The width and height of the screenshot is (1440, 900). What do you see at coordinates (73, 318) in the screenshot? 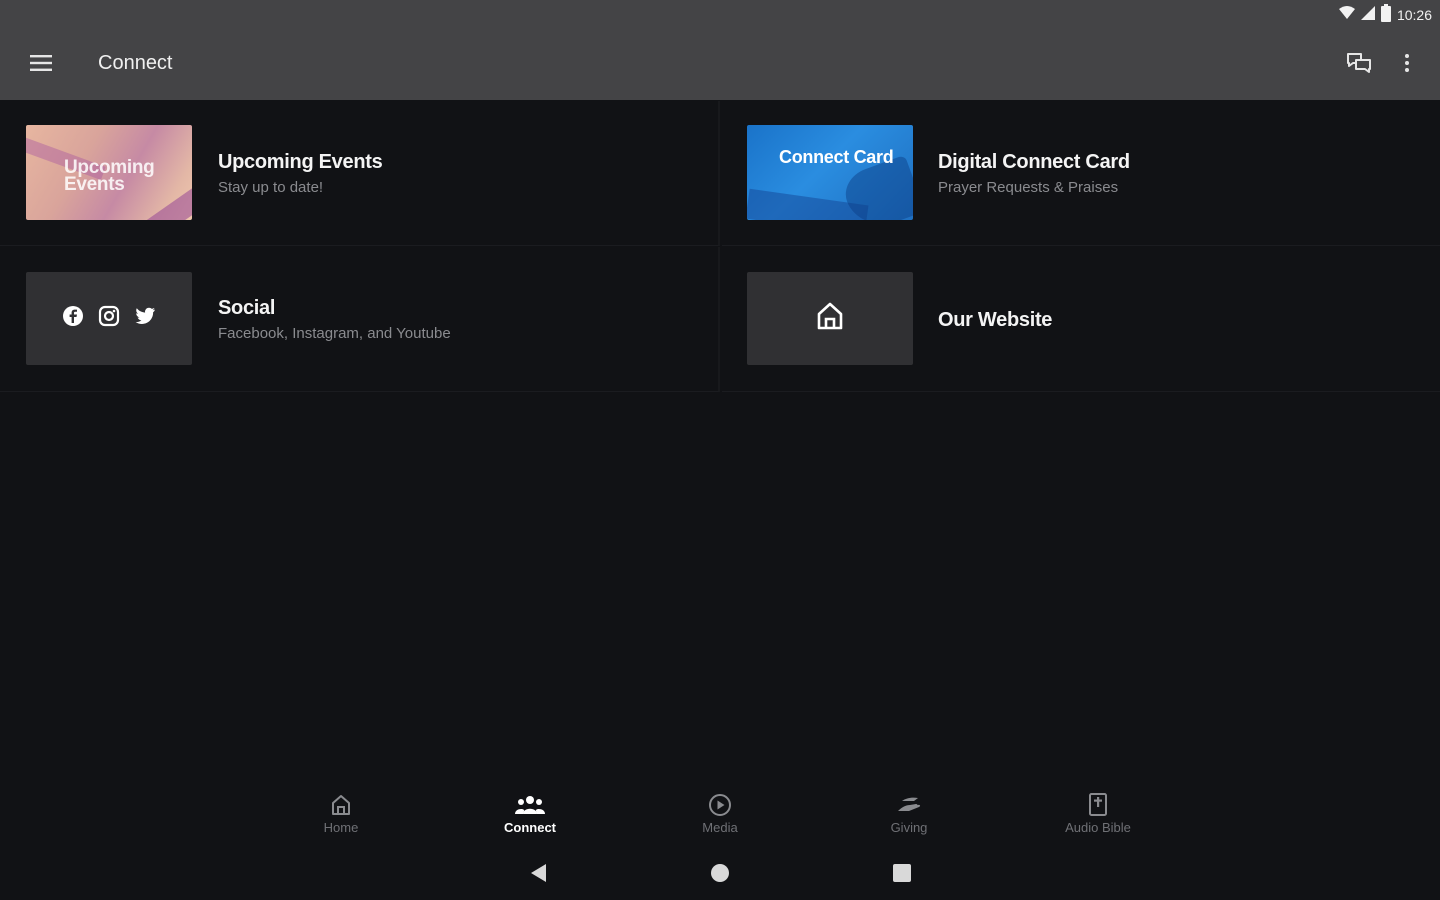
I see `facebook-icon` at bounding box center [73, 318].